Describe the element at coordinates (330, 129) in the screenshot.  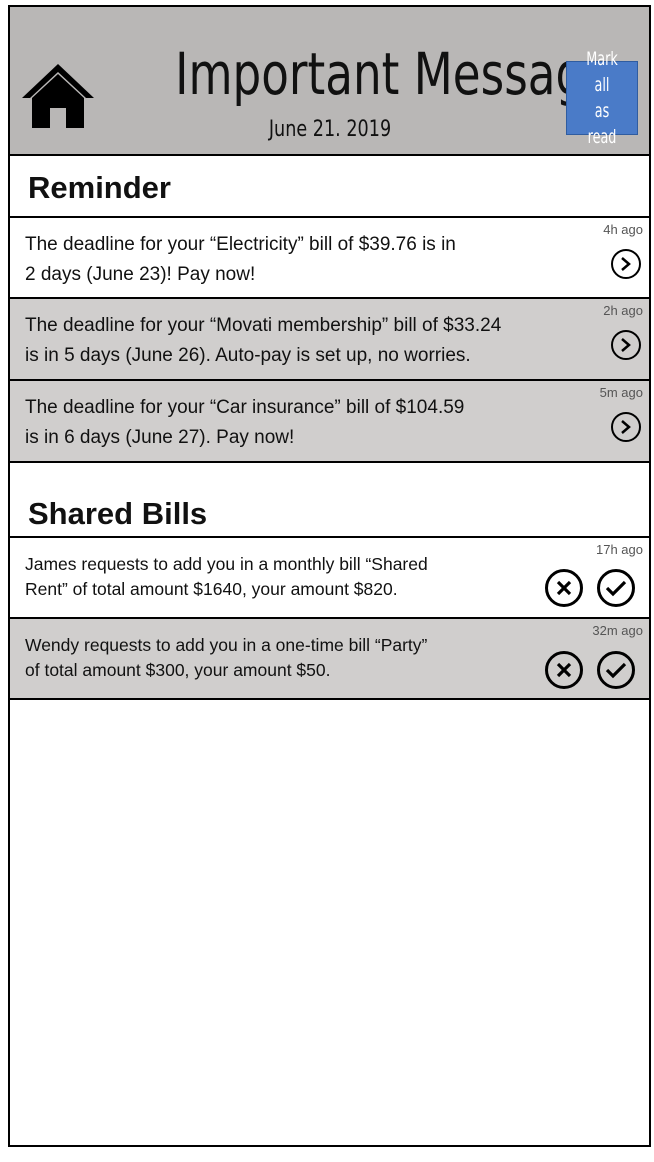
I see `page-date: June 21. 2019` at that location.